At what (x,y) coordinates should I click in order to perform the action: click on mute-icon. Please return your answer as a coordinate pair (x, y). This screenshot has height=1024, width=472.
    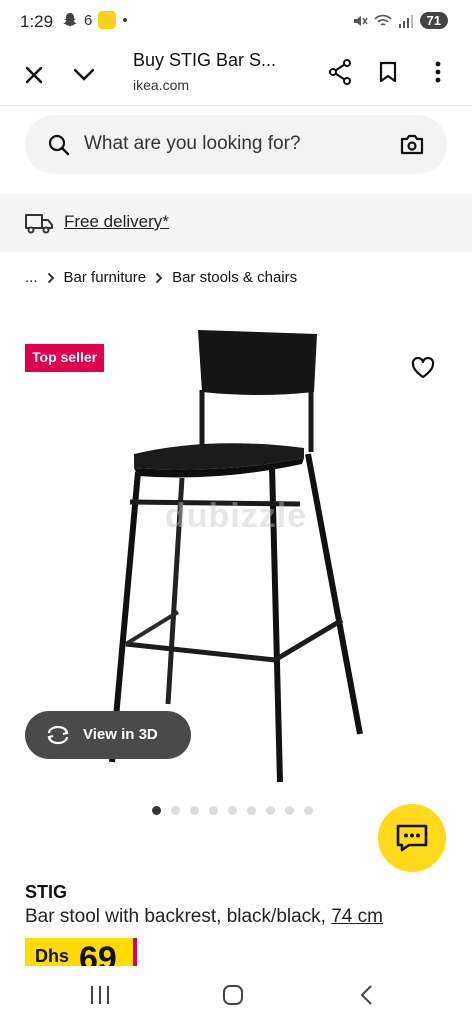
    Looking at the image, I should click on (360, 20).